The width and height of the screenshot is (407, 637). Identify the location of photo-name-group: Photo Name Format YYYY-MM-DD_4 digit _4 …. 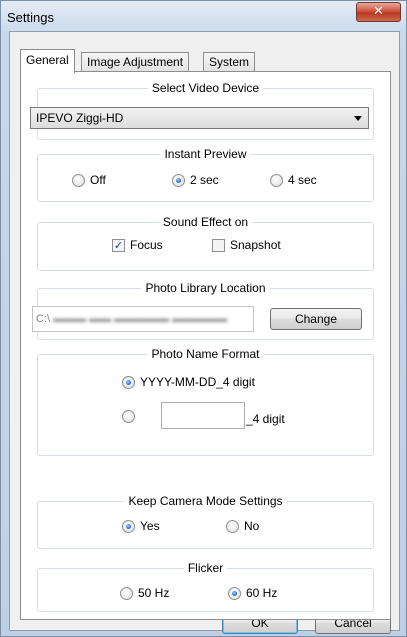
(205, 401).